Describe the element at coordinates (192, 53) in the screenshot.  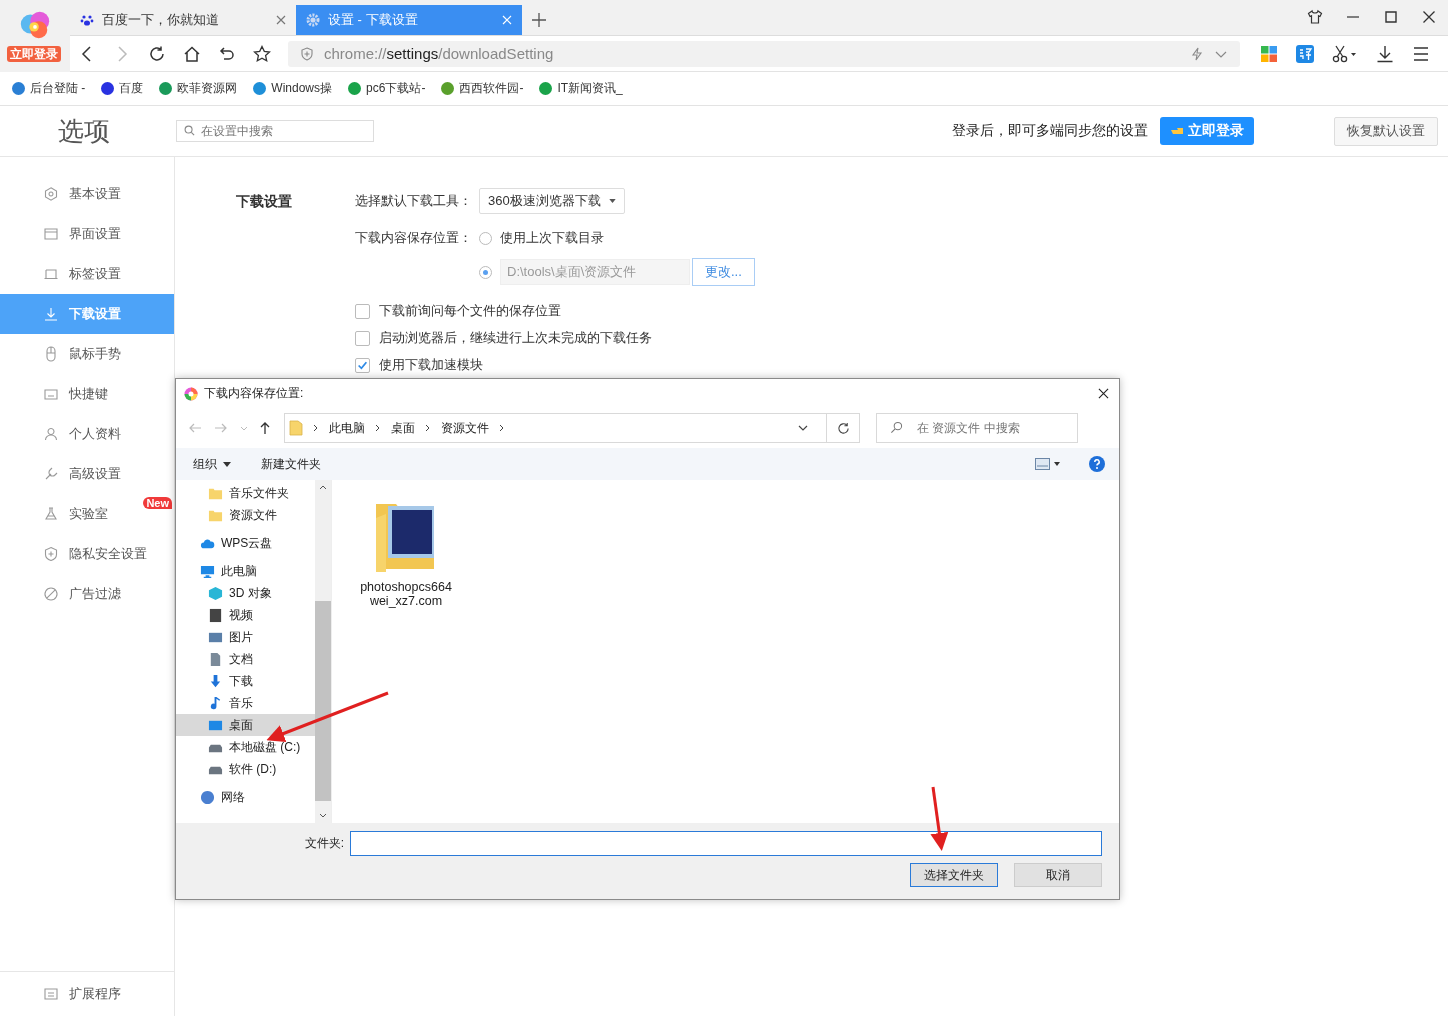
I see `home-icon` at that location.